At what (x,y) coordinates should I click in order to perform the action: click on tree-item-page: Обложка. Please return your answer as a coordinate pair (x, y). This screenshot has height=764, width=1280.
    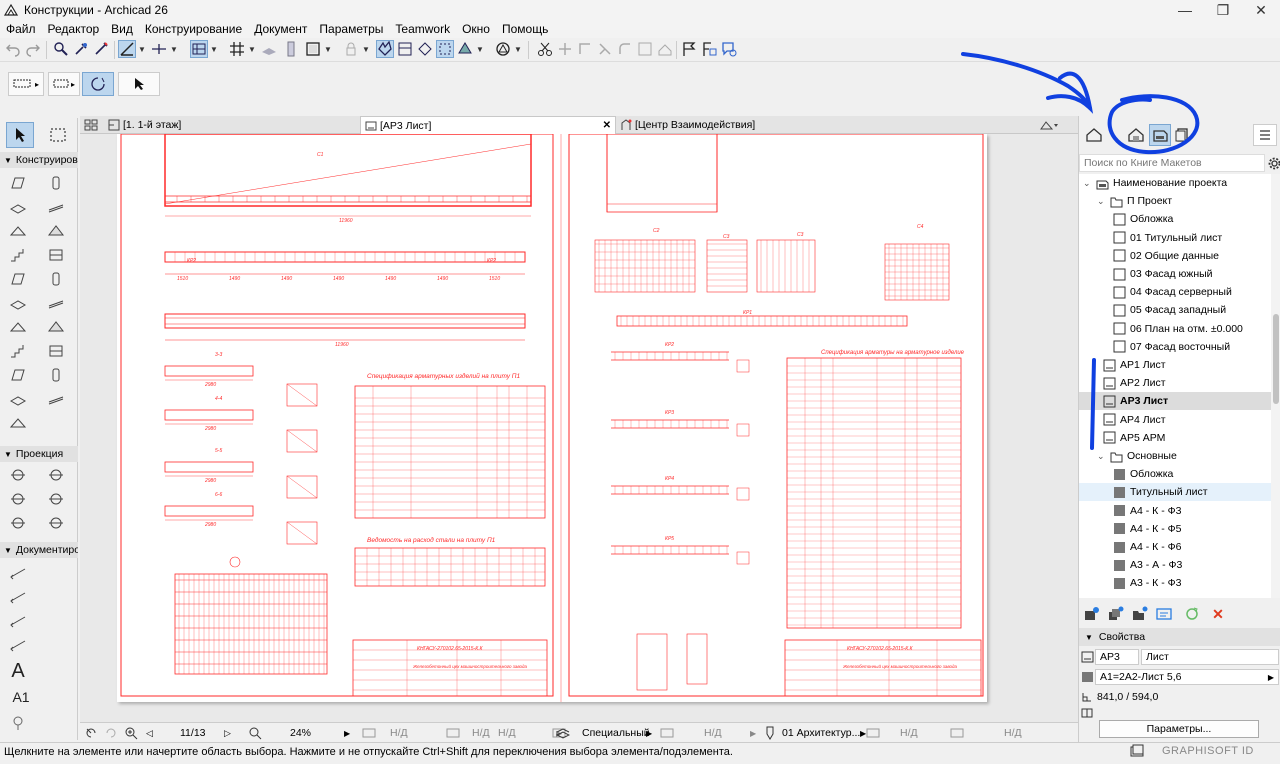
    Looking at the image, I should click on (1175, 219).